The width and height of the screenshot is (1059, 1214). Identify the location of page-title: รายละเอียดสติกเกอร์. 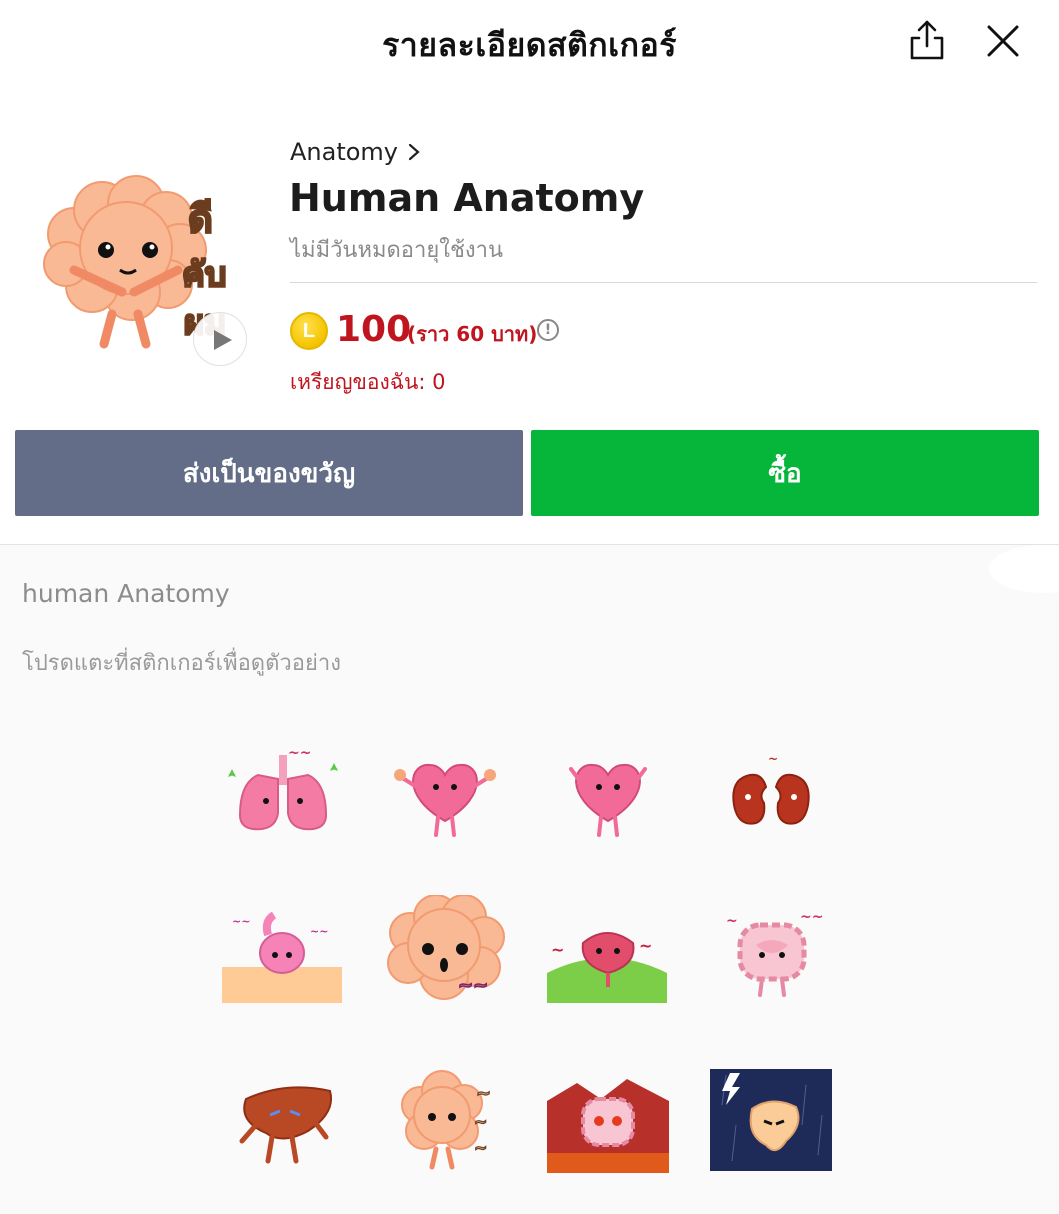
(529, 45).